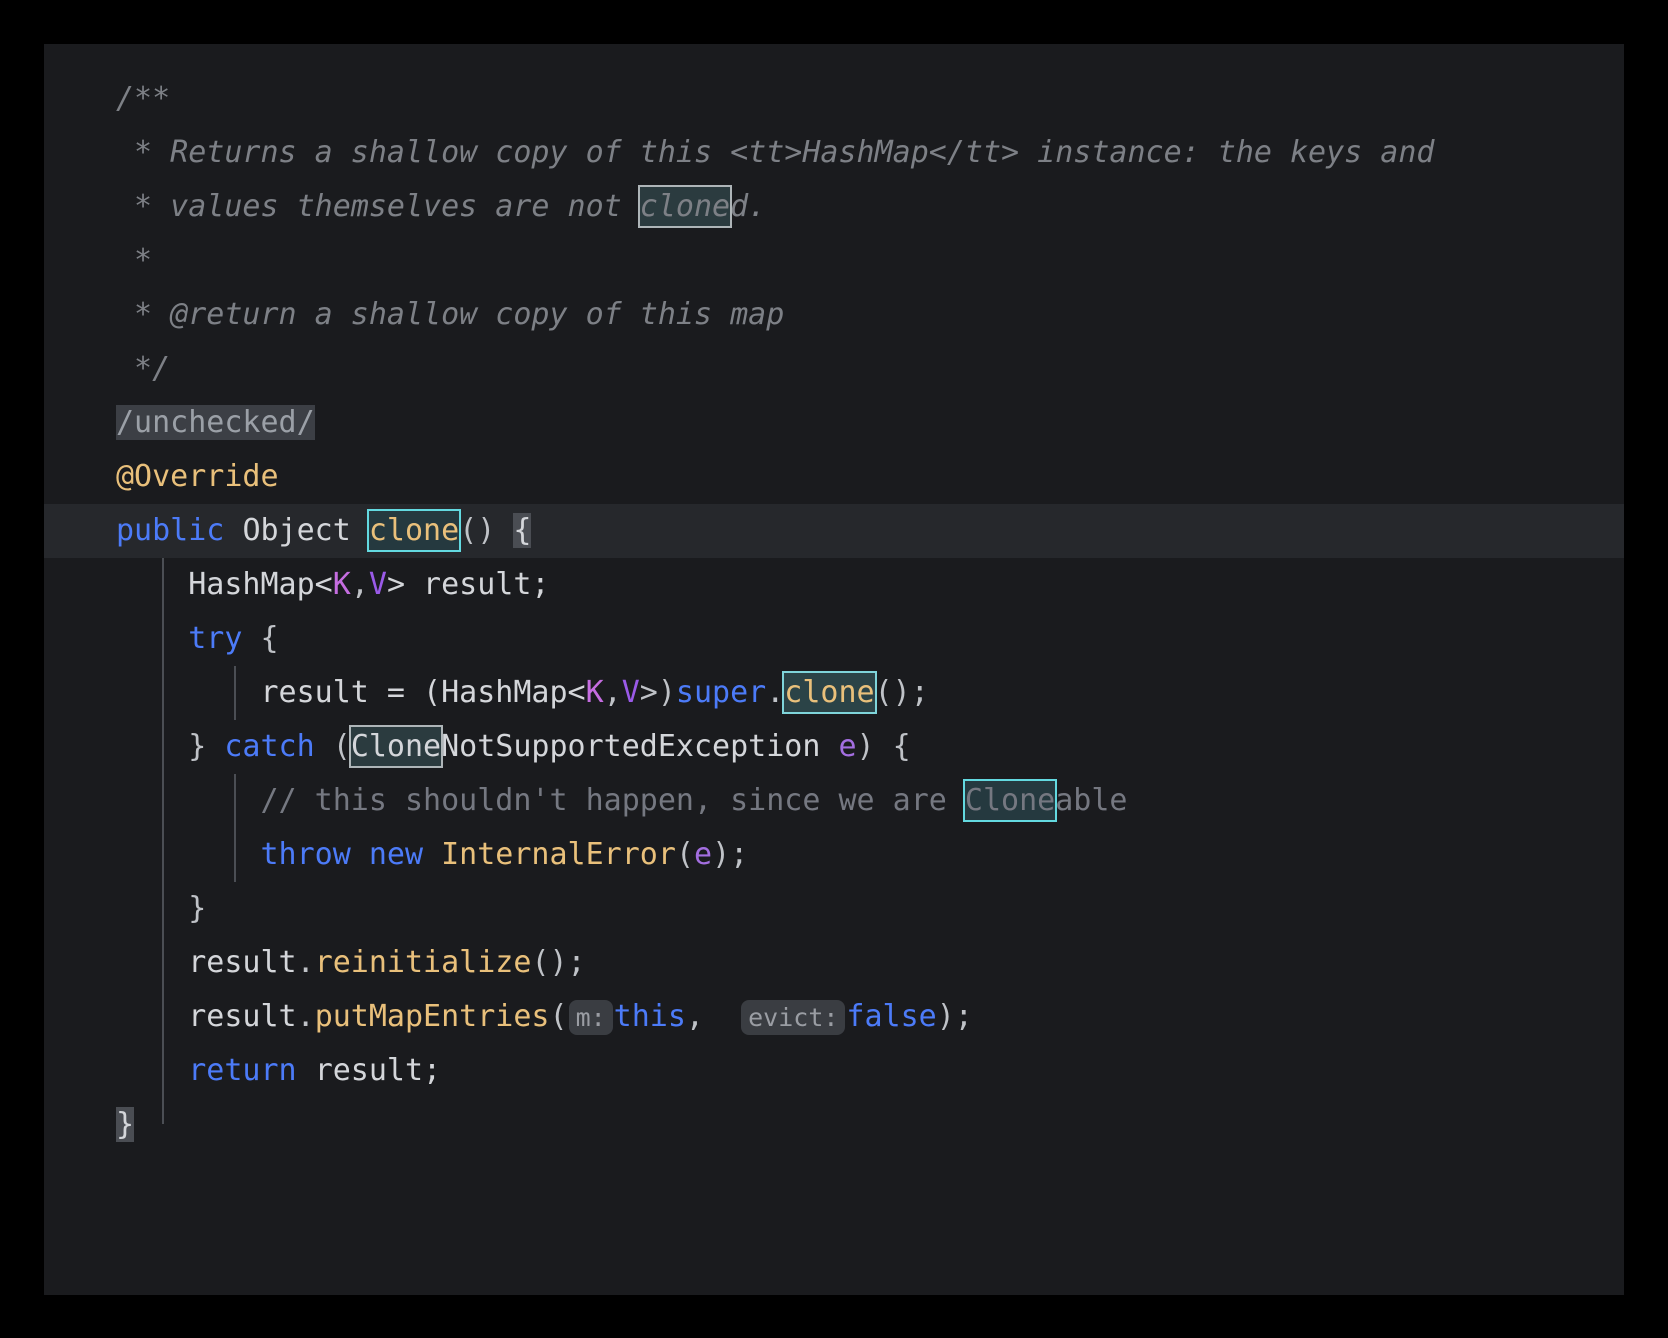  I want to click on code-line: } catch (CloneNotSupportedException e) {, so click(834, 747).